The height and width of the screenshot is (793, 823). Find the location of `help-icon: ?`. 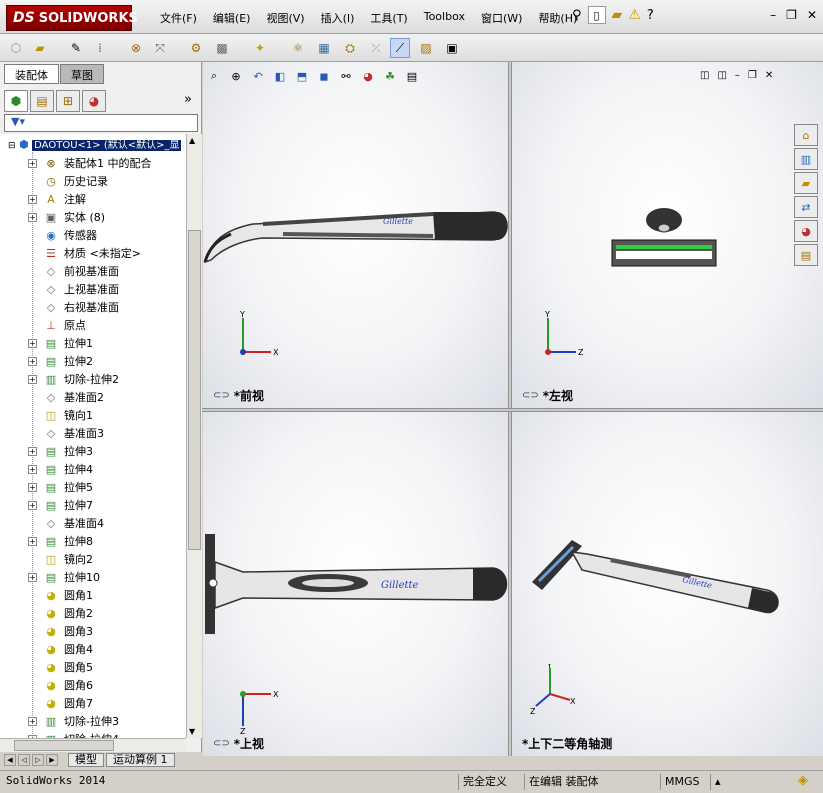

help-icon: ? is located at coordinates (650, 15).